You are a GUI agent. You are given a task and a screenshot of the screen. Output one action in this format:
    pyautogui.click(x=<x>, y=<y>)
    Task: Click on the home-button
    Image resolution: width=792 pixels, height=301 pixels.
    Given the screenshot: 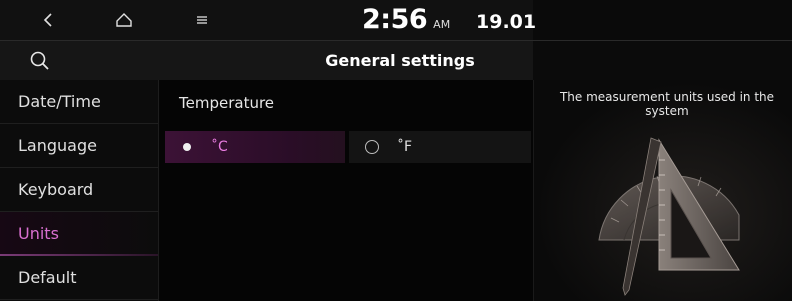 What is the action you would take?
    pyautogui.click(x=124, y=20)
    